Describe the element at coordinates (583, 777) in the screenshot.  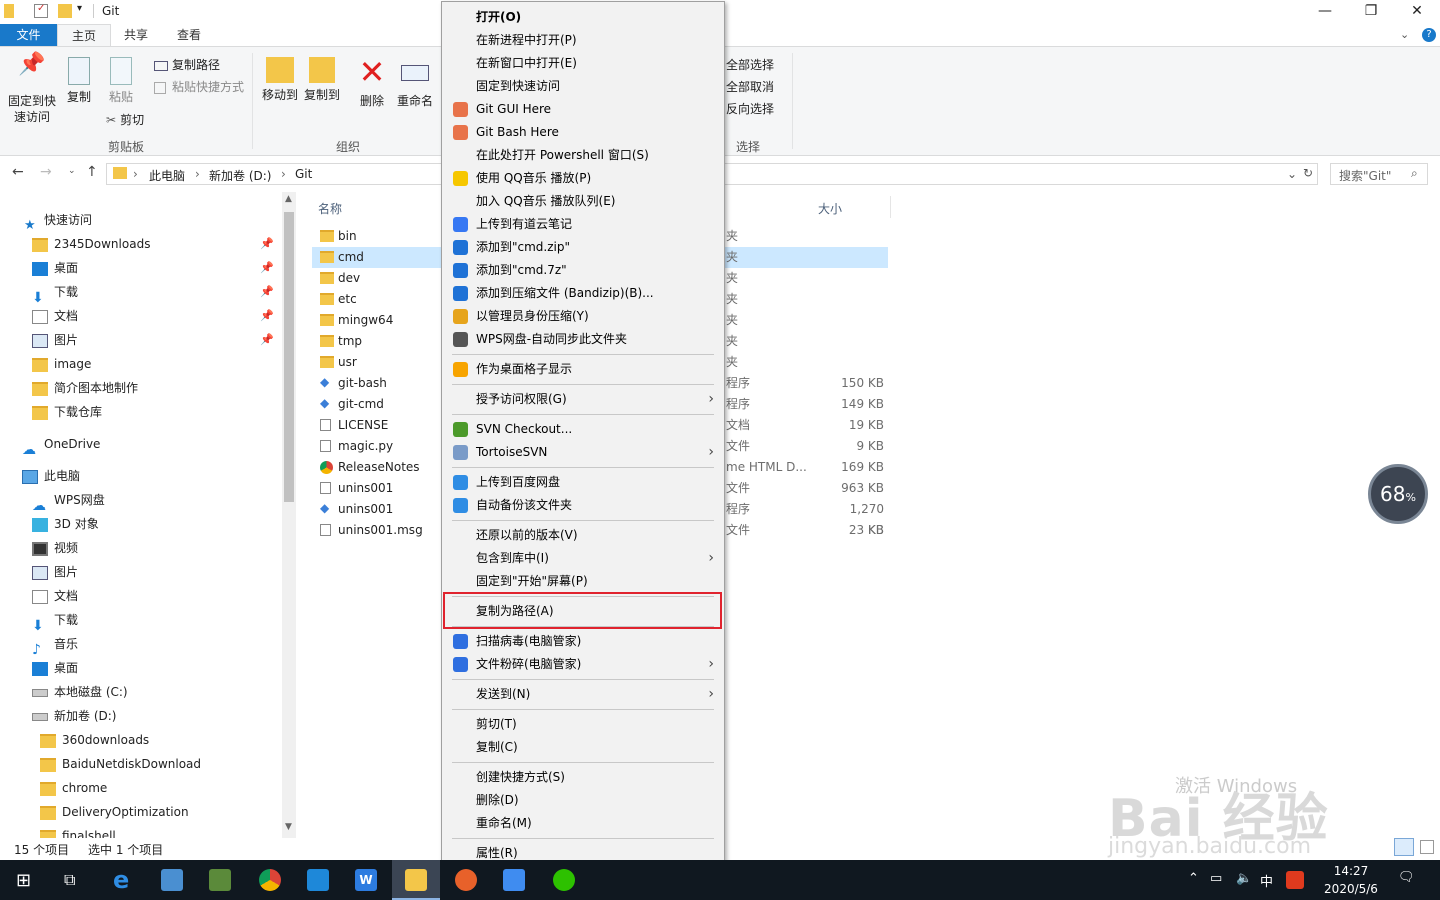
I see `menu-item: 创建快捷方式(S)` at that location.